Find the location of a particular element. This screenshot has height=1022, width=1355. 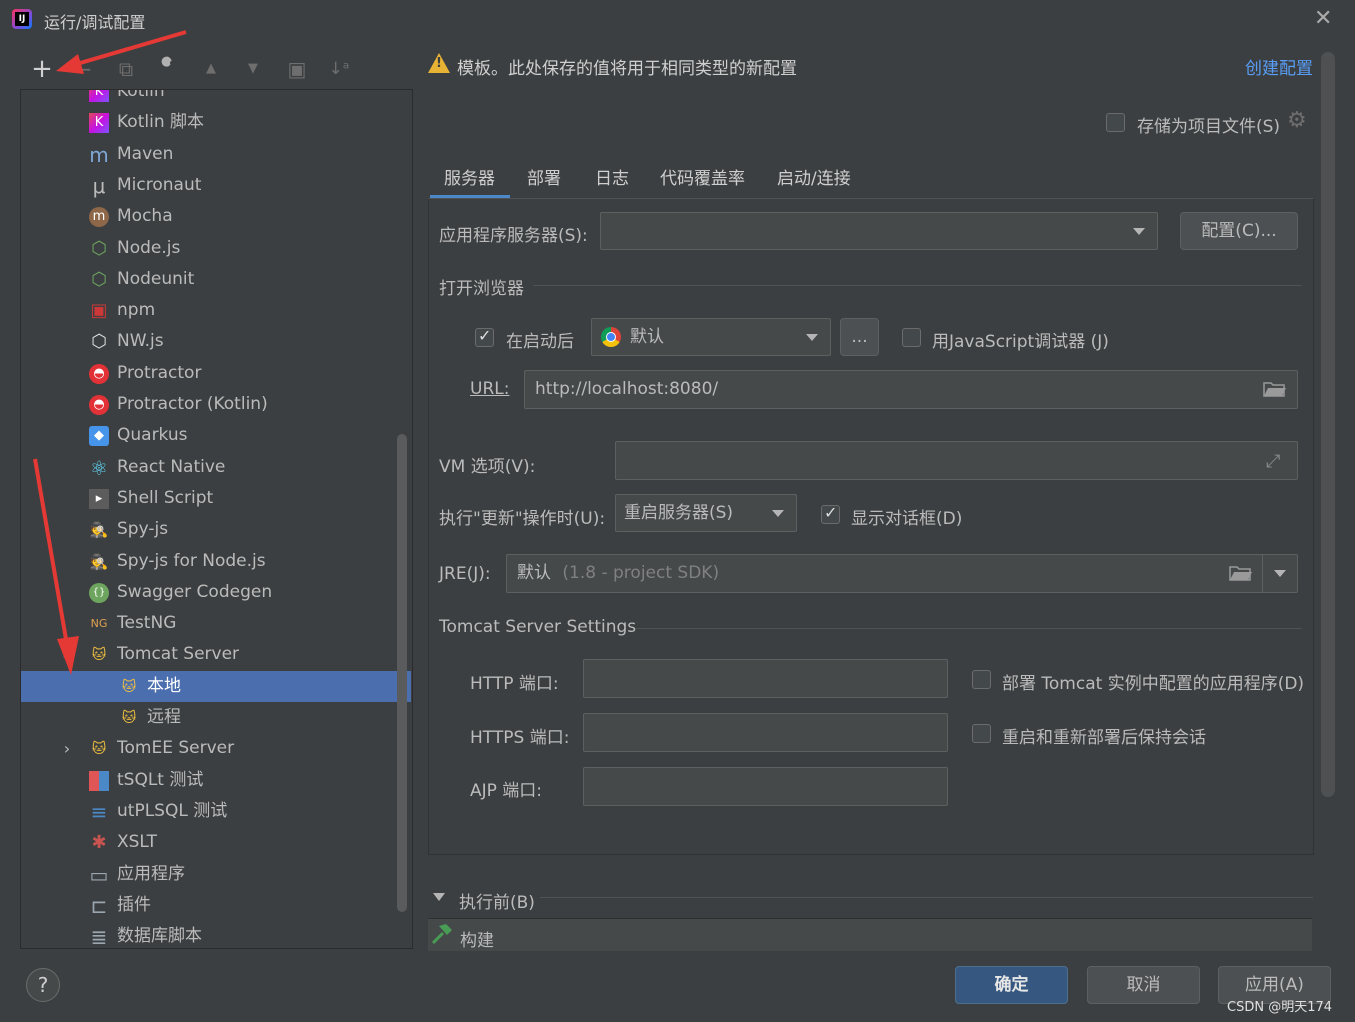

tree-item: ≡ utPLSQL 测试 is located at coordinates (216, 811).